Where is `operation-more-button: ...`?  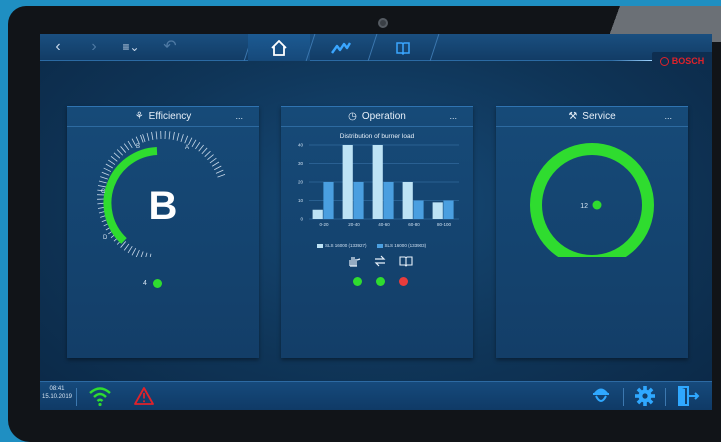
operation-more-button: ... is located at coordinates (453, 116).